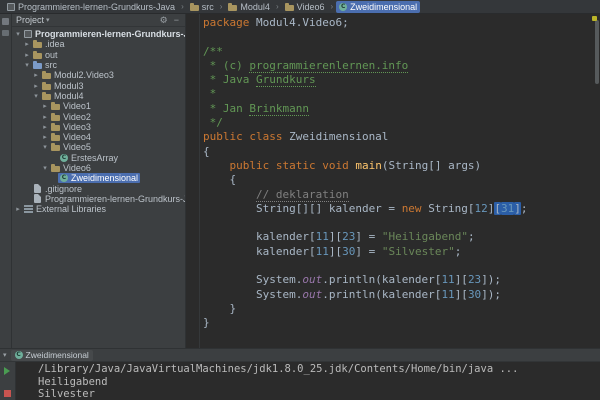 The height and width of the screenshot is (400, 600). I want to click on breadcrumb-item: src, so click(202, 7).